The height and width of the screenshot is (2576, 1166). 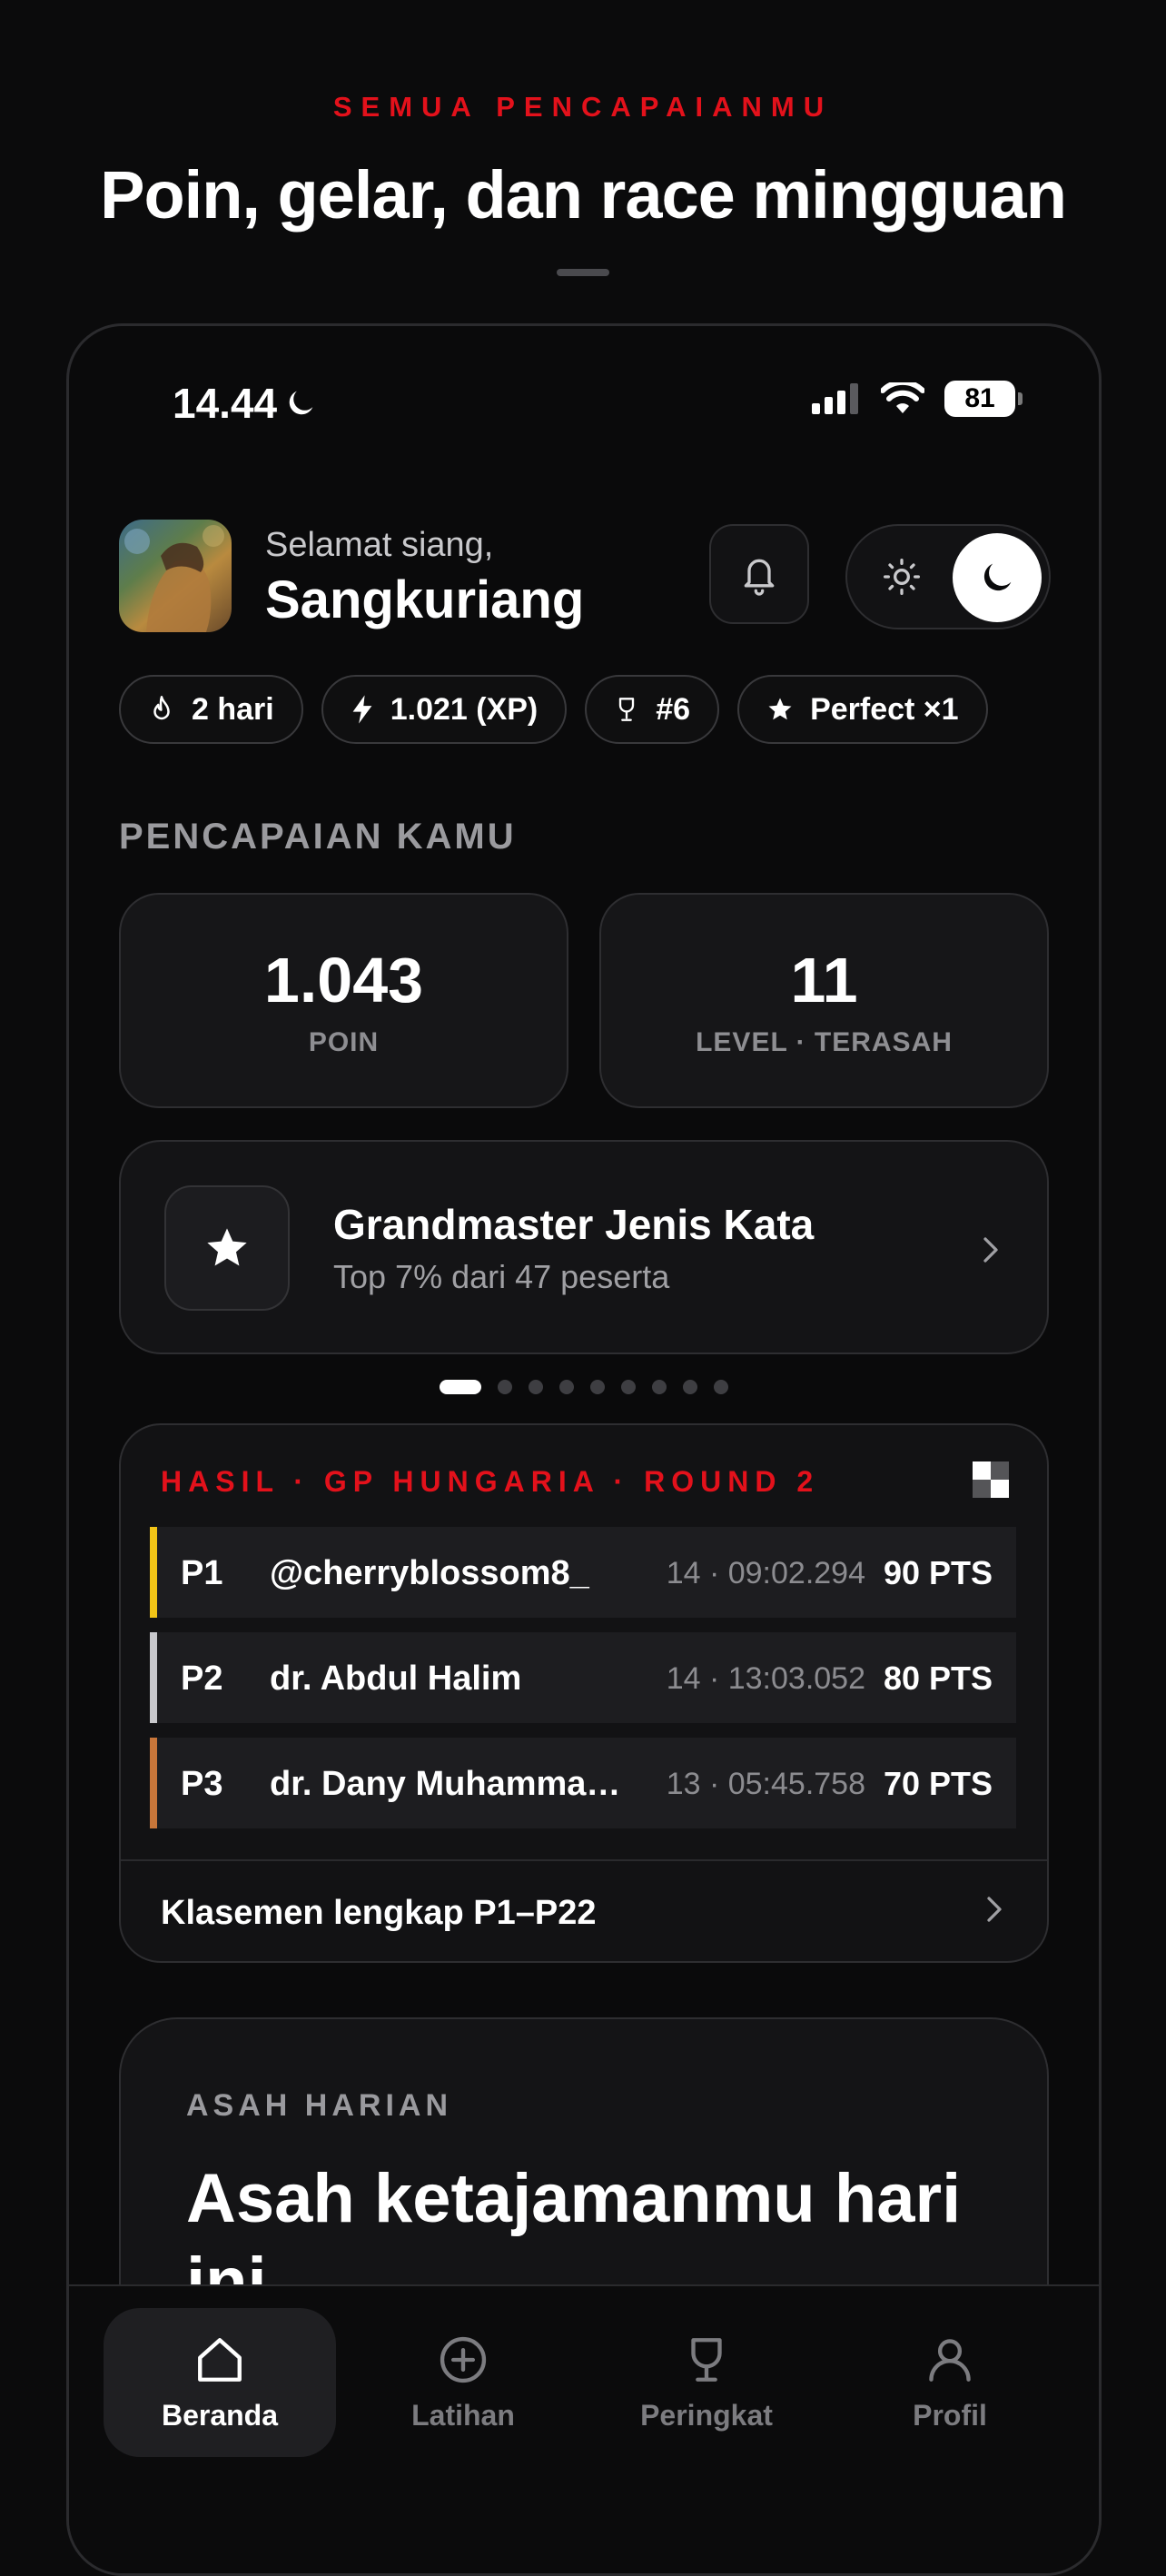 I want to click on dark-mode-knob, so click(x=998, y=577).